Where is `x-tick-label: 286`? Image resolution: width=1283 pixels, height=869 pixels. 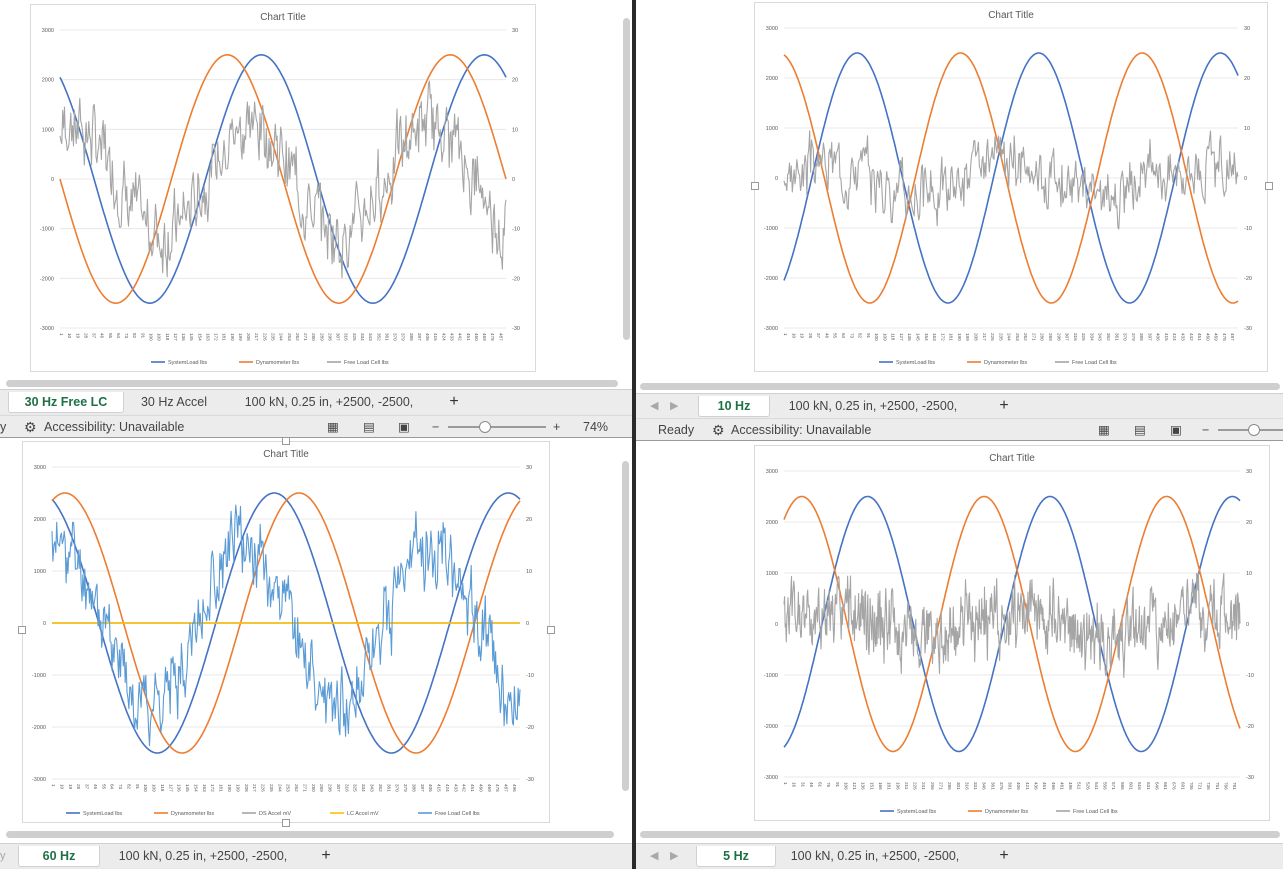
x-tick-label: 286 is located at coordinates (949, 786).